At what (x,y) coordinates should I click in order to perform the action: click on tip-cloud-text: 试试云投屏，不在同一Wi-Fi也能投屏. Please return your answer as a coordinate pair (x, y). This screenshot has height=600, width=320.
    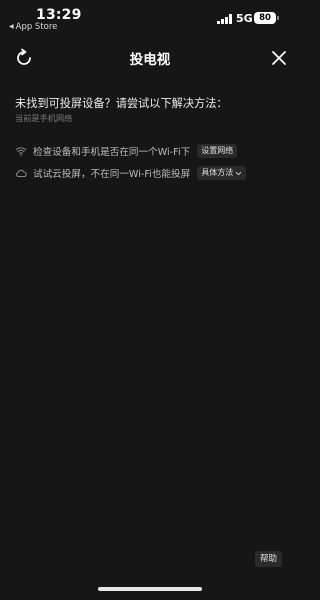
    Looking at the image, I should click on (112, 174).